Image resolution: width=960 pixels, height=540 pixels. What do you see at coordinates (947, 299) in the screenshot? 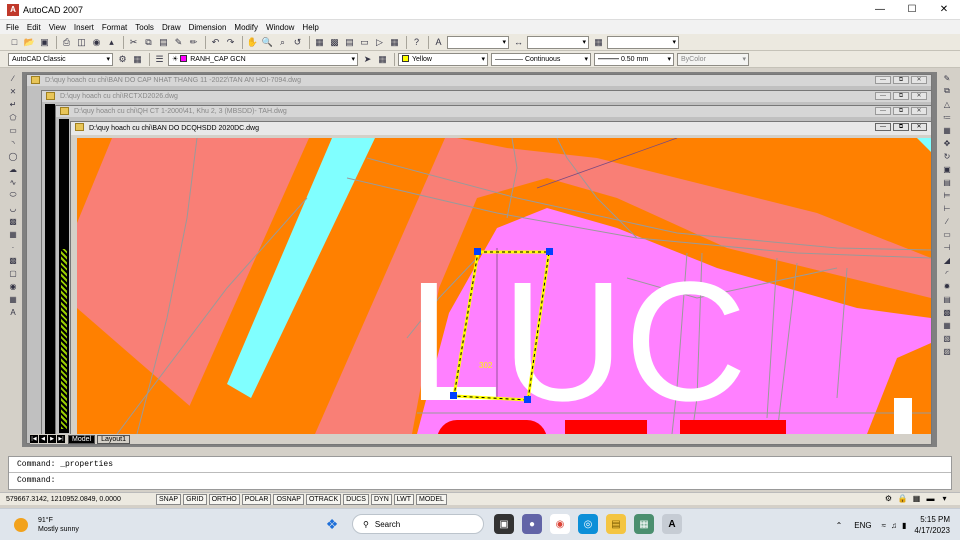
I see `draw-order-icon: ▤` at bounding box center [947, 299].